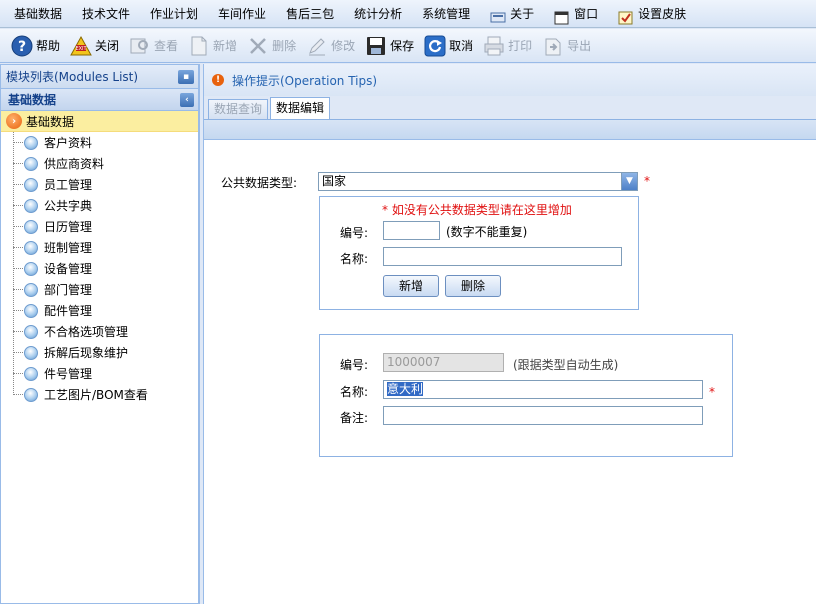  I want to click on tree-item-label: 件号管理, so click(68, 374).